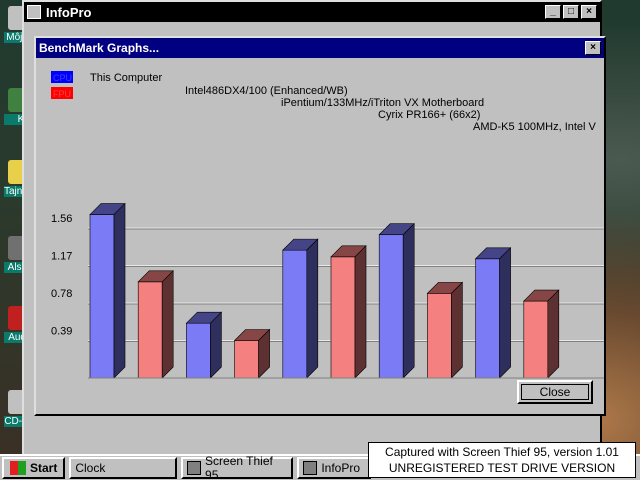 The width and height of the screenshot is (640, 480). I want to click on category-label: iPentium/133MHz/iTriton VX Motherboard, so click(382, 103).